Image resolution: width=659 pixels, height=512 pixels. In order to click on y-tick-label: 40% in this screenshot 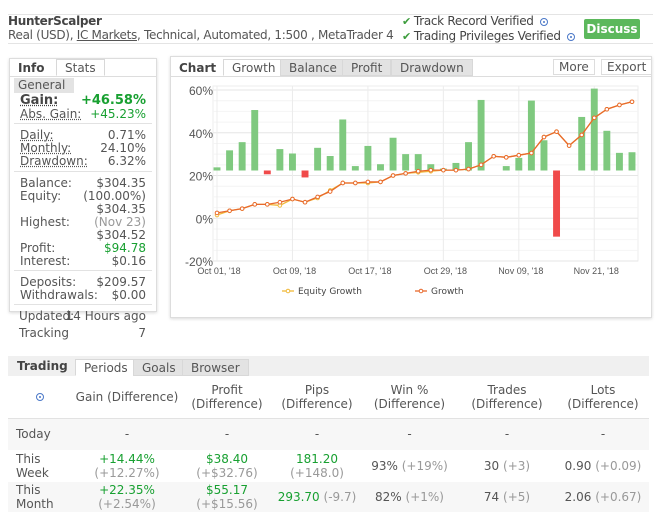, I will do `click(201, 134)`.